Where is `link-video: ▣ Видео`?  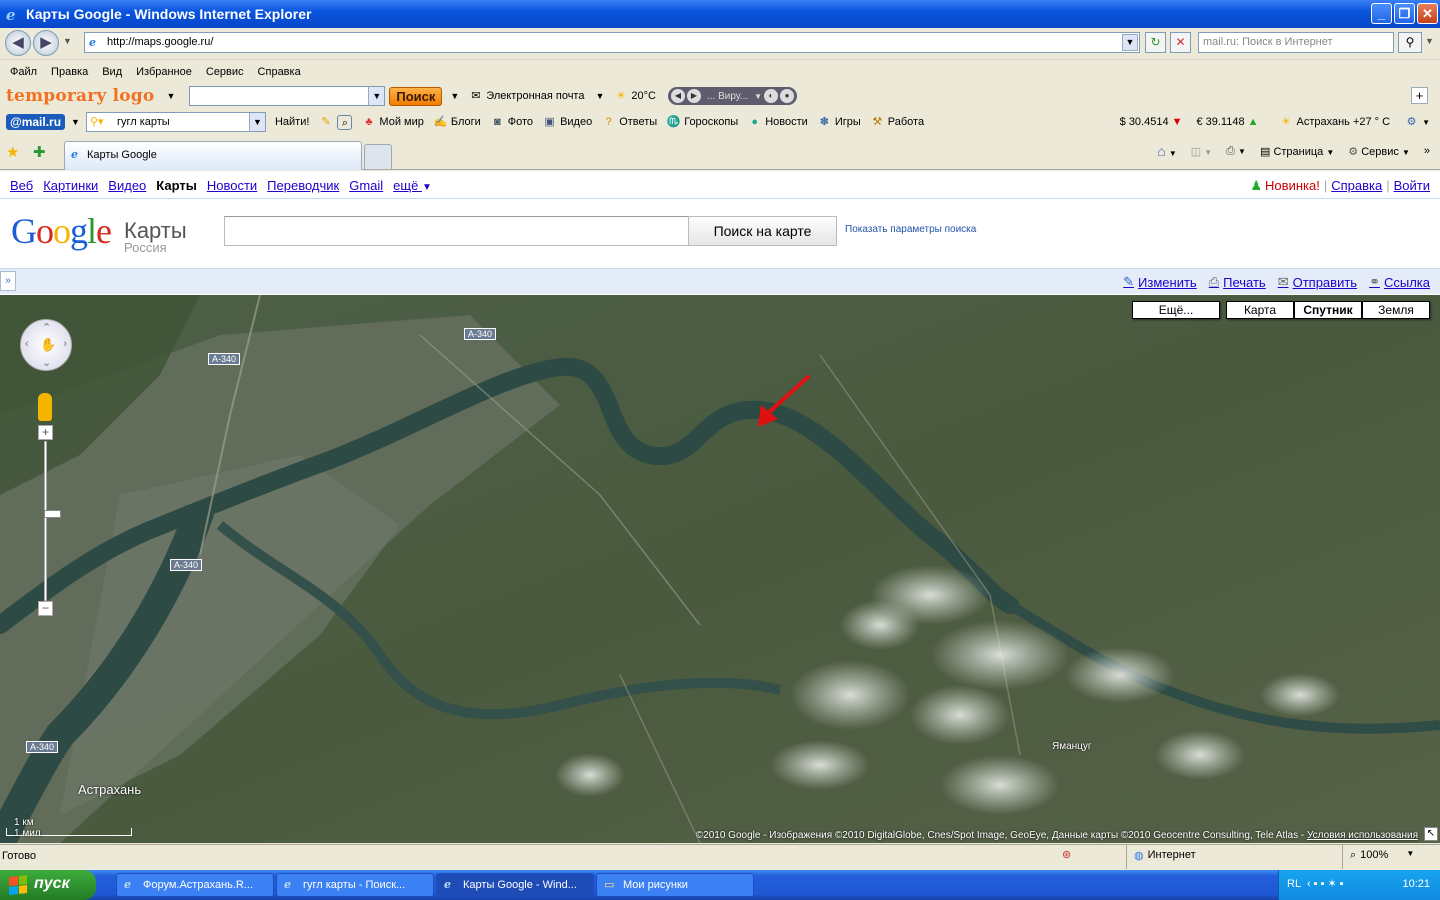 link-video: ▣ Видео is located at coordinates (567, 122).